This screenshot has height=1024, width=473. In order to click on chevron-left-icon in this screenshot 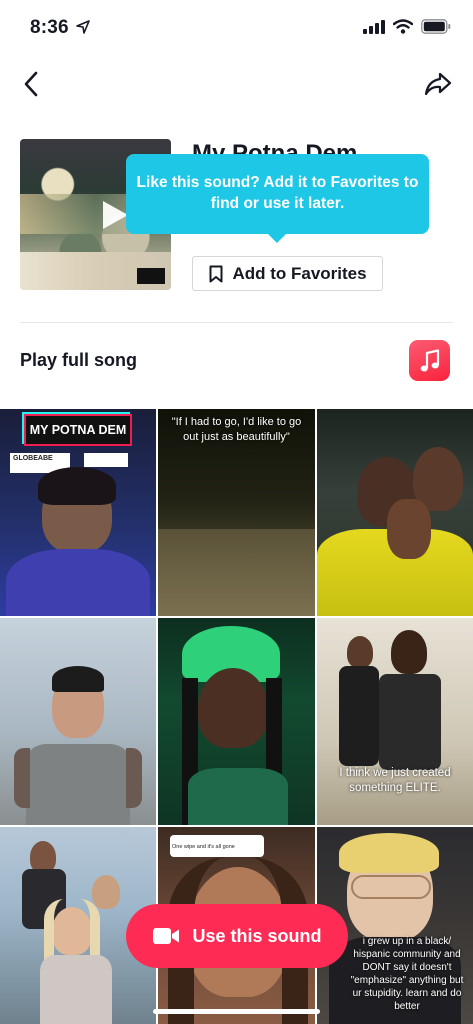, I will do `click(31, 84)`.